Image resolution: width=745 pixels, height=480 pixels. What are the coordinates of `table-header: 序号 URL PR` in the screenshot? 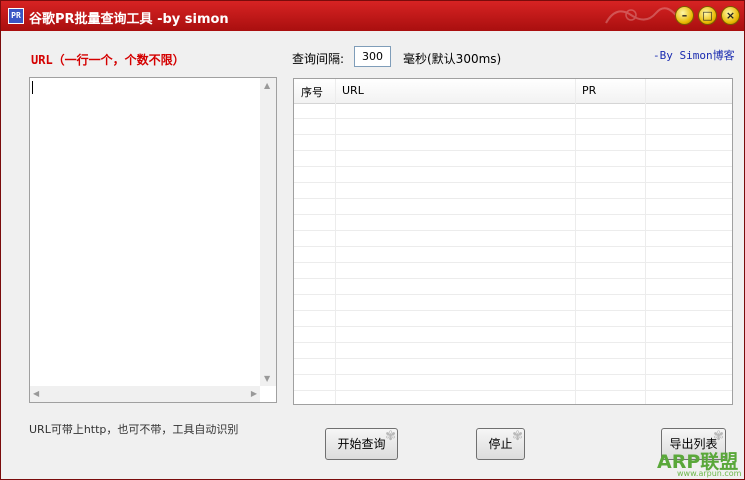 It's located at (513, 91).